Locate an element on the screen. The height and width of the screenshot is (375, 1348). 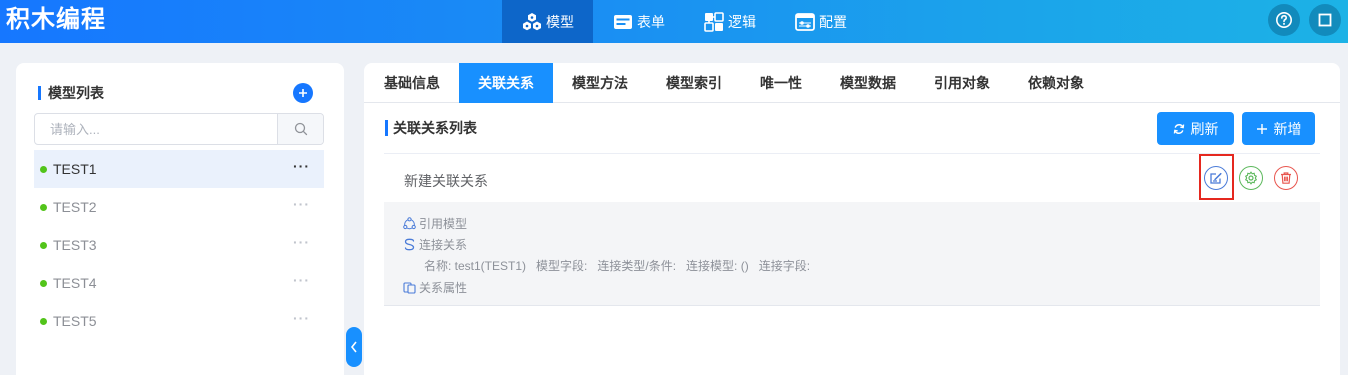
tab-referenced-objects: 引用对象 is located at coordinates (962, 83).